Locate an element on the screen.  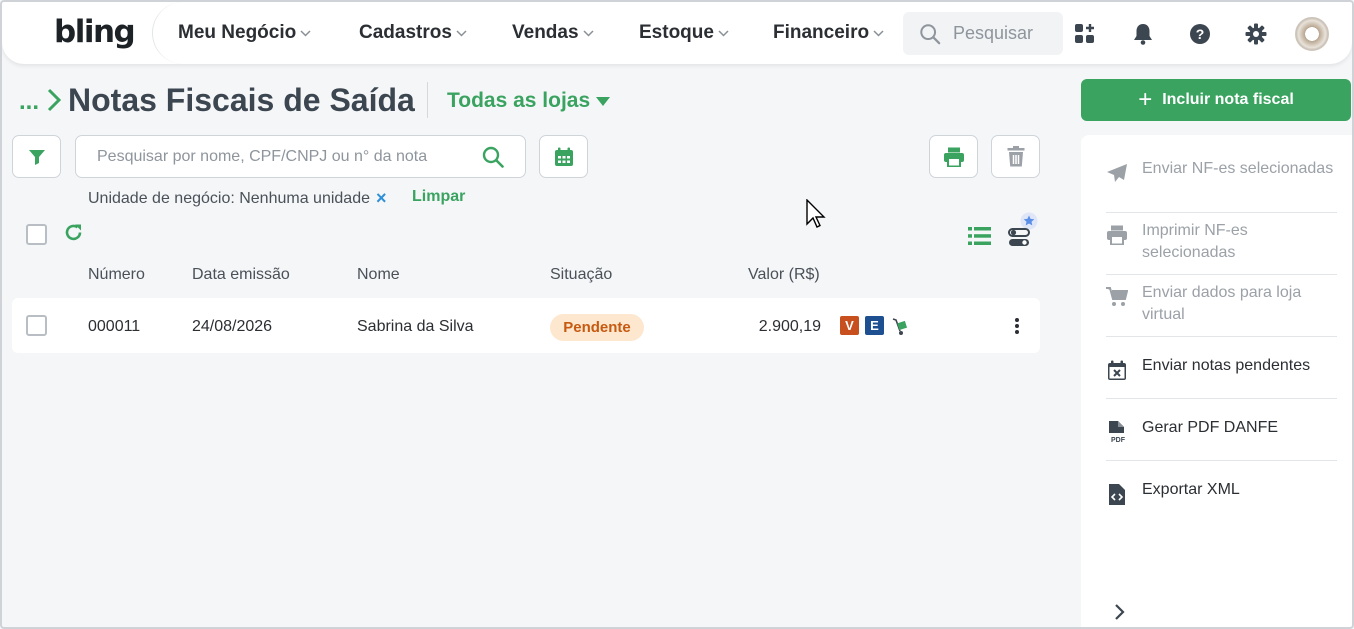
side-item-label: Enviar NF-es selecionadas is located at coordinates (1238, 168).